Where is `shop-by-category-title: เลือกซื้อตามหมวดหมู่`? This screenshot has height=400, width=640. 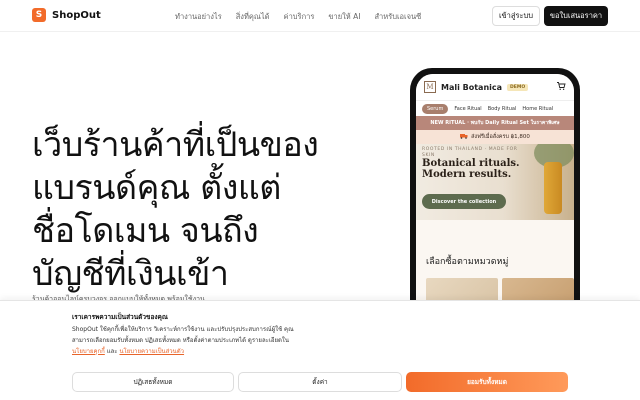 shop-by-category-title: เลือกซื้อตามหมวดหมู่ is located at coordinates (467, 262).